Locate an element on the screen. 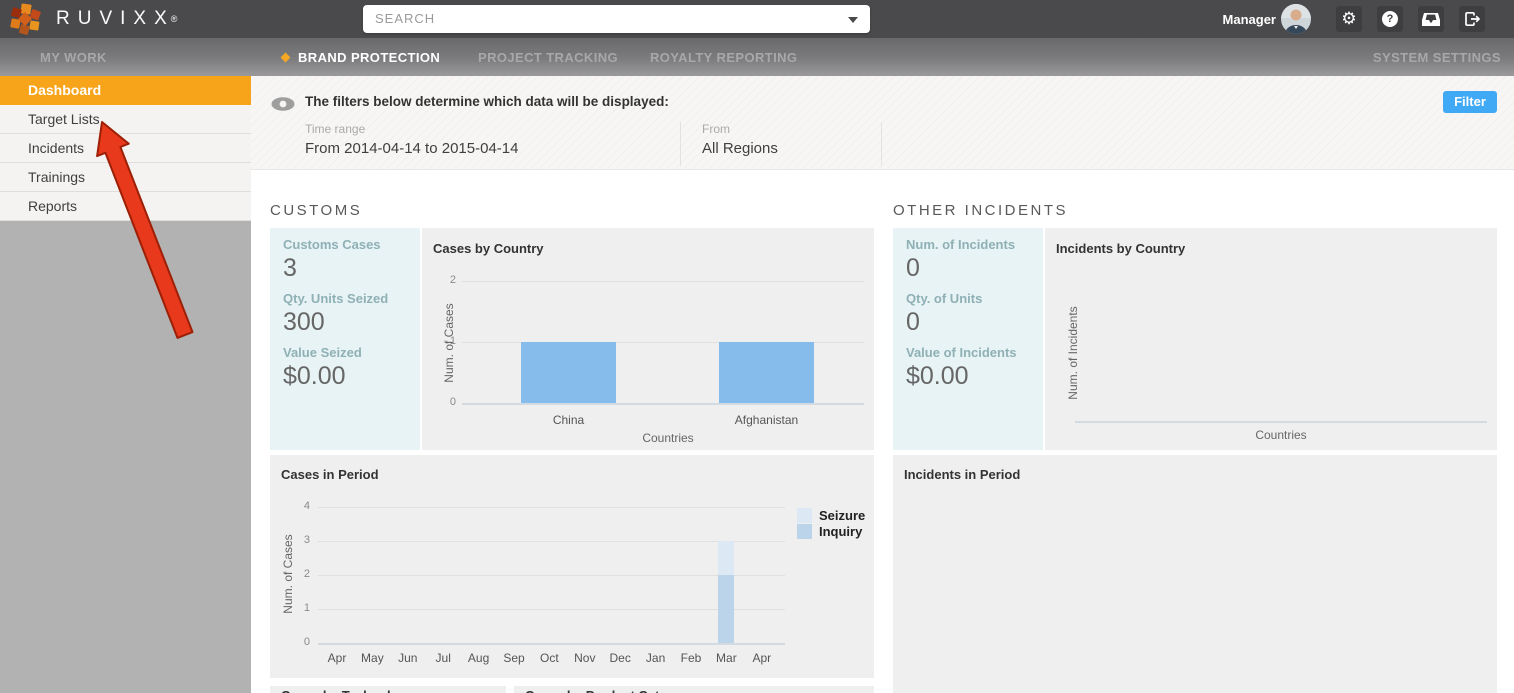 The image size is (1514, 693). user-role-label: Manager is located at coordinates (1249, 19).